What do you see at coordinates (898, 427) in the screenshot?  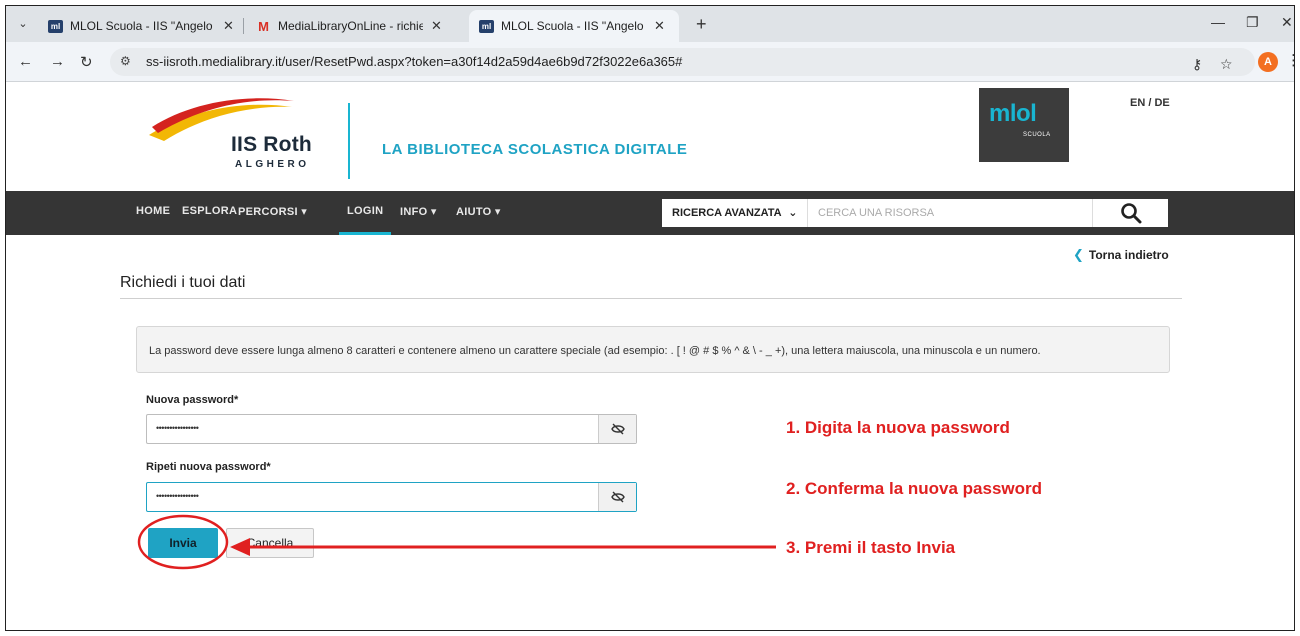 I see `annotation-step-1: 1. Digita la nuova password` at bounding box center [898, 427].